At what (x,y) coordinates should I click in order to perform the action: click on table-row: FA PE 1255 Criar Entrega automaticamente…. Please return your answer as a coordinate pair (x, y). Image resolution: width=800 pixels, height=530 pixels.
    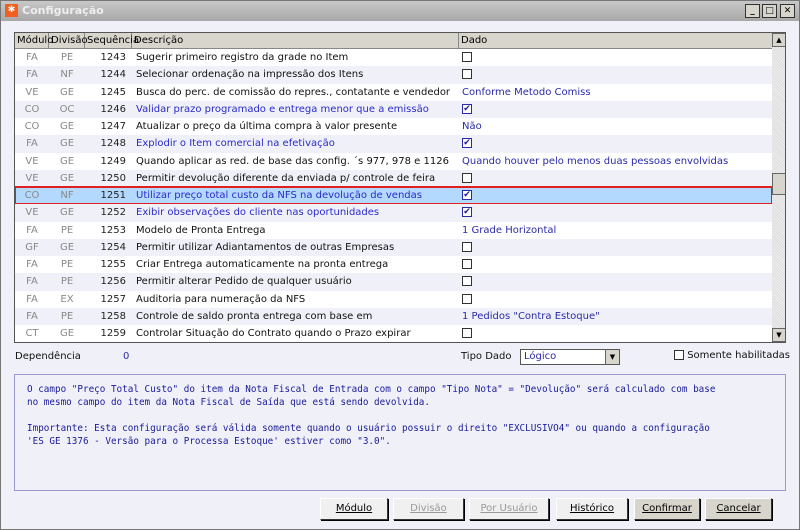
    Looking at the image, I should click on (393, 265).